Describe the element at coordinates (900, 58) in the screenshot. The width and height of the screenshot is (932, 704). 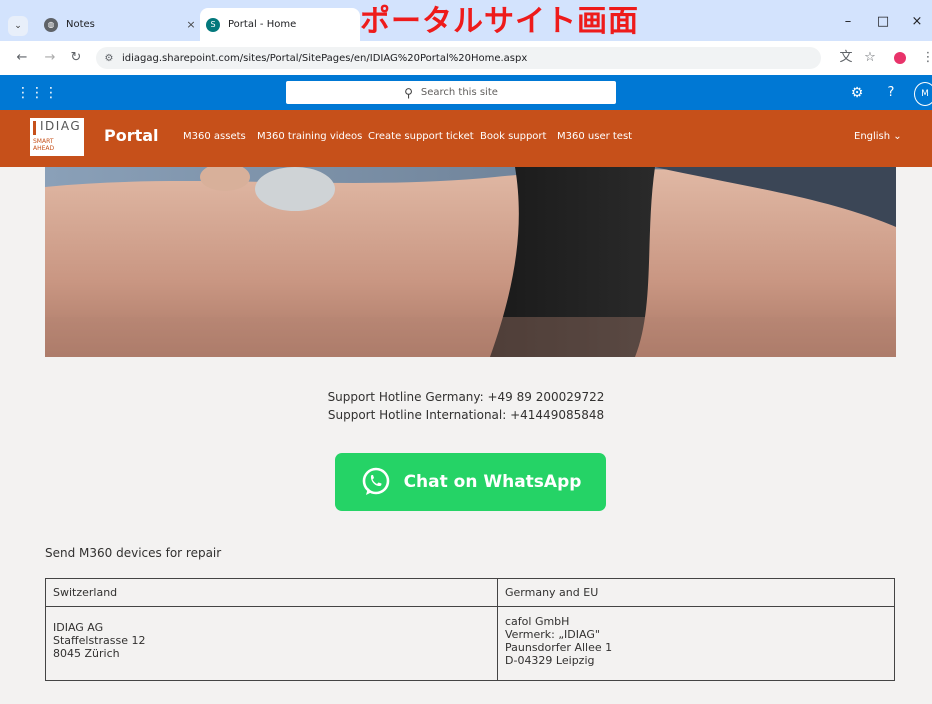
I see `profile-icon` at that location.